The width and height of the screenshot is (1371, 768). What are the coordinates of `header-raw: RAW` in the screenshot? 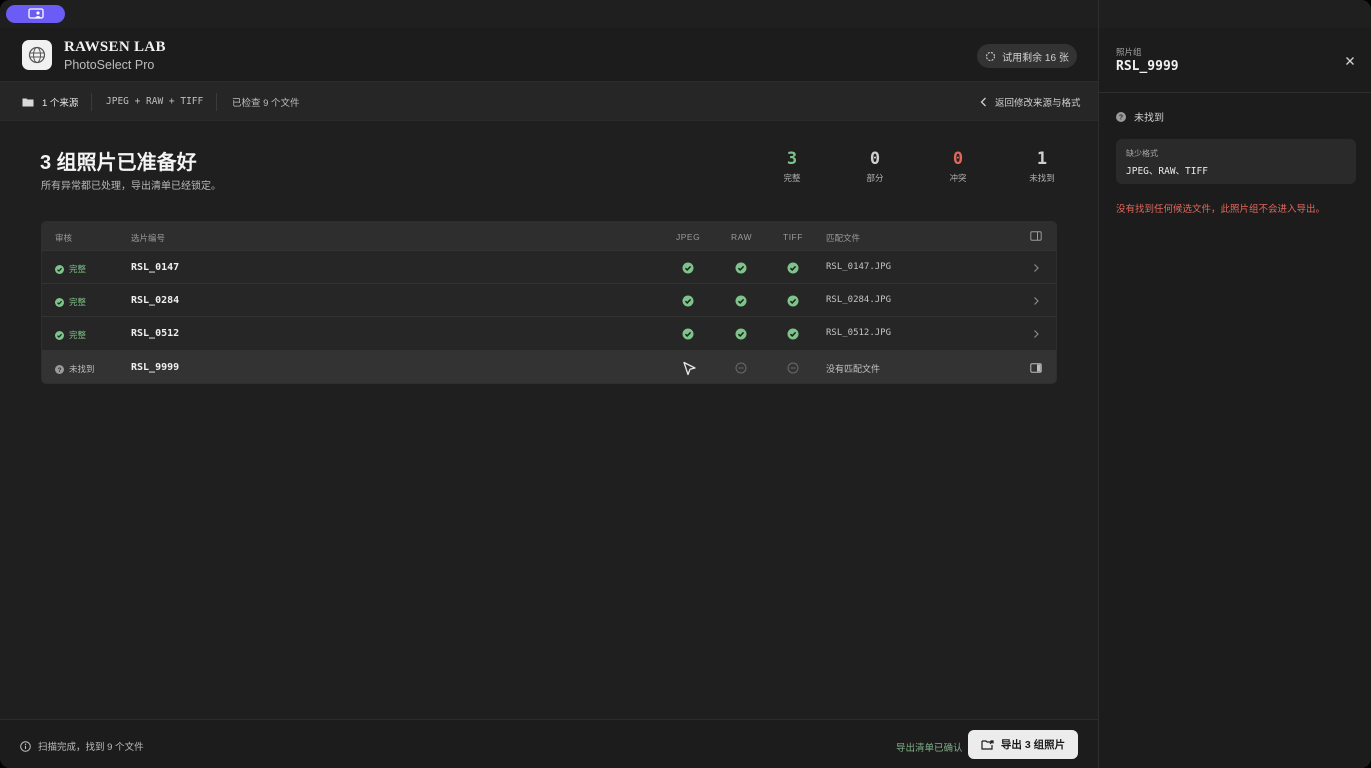 It's located at (742, 237).